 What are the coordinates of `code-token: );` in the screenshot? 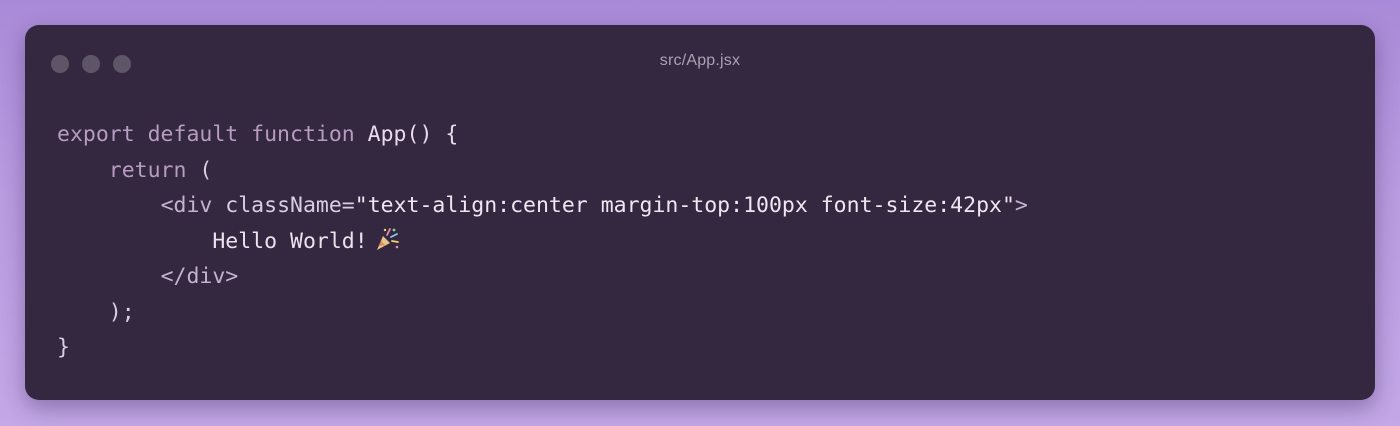 It's located at (121, 312).